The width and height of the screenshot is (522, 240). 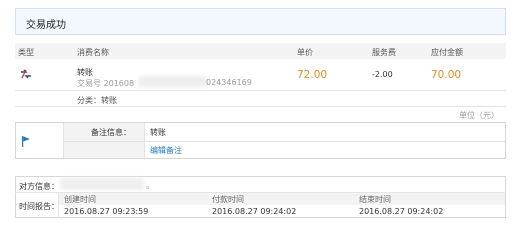 I want to click on column-header-fee: 服务费, so click(x=384, y=52).